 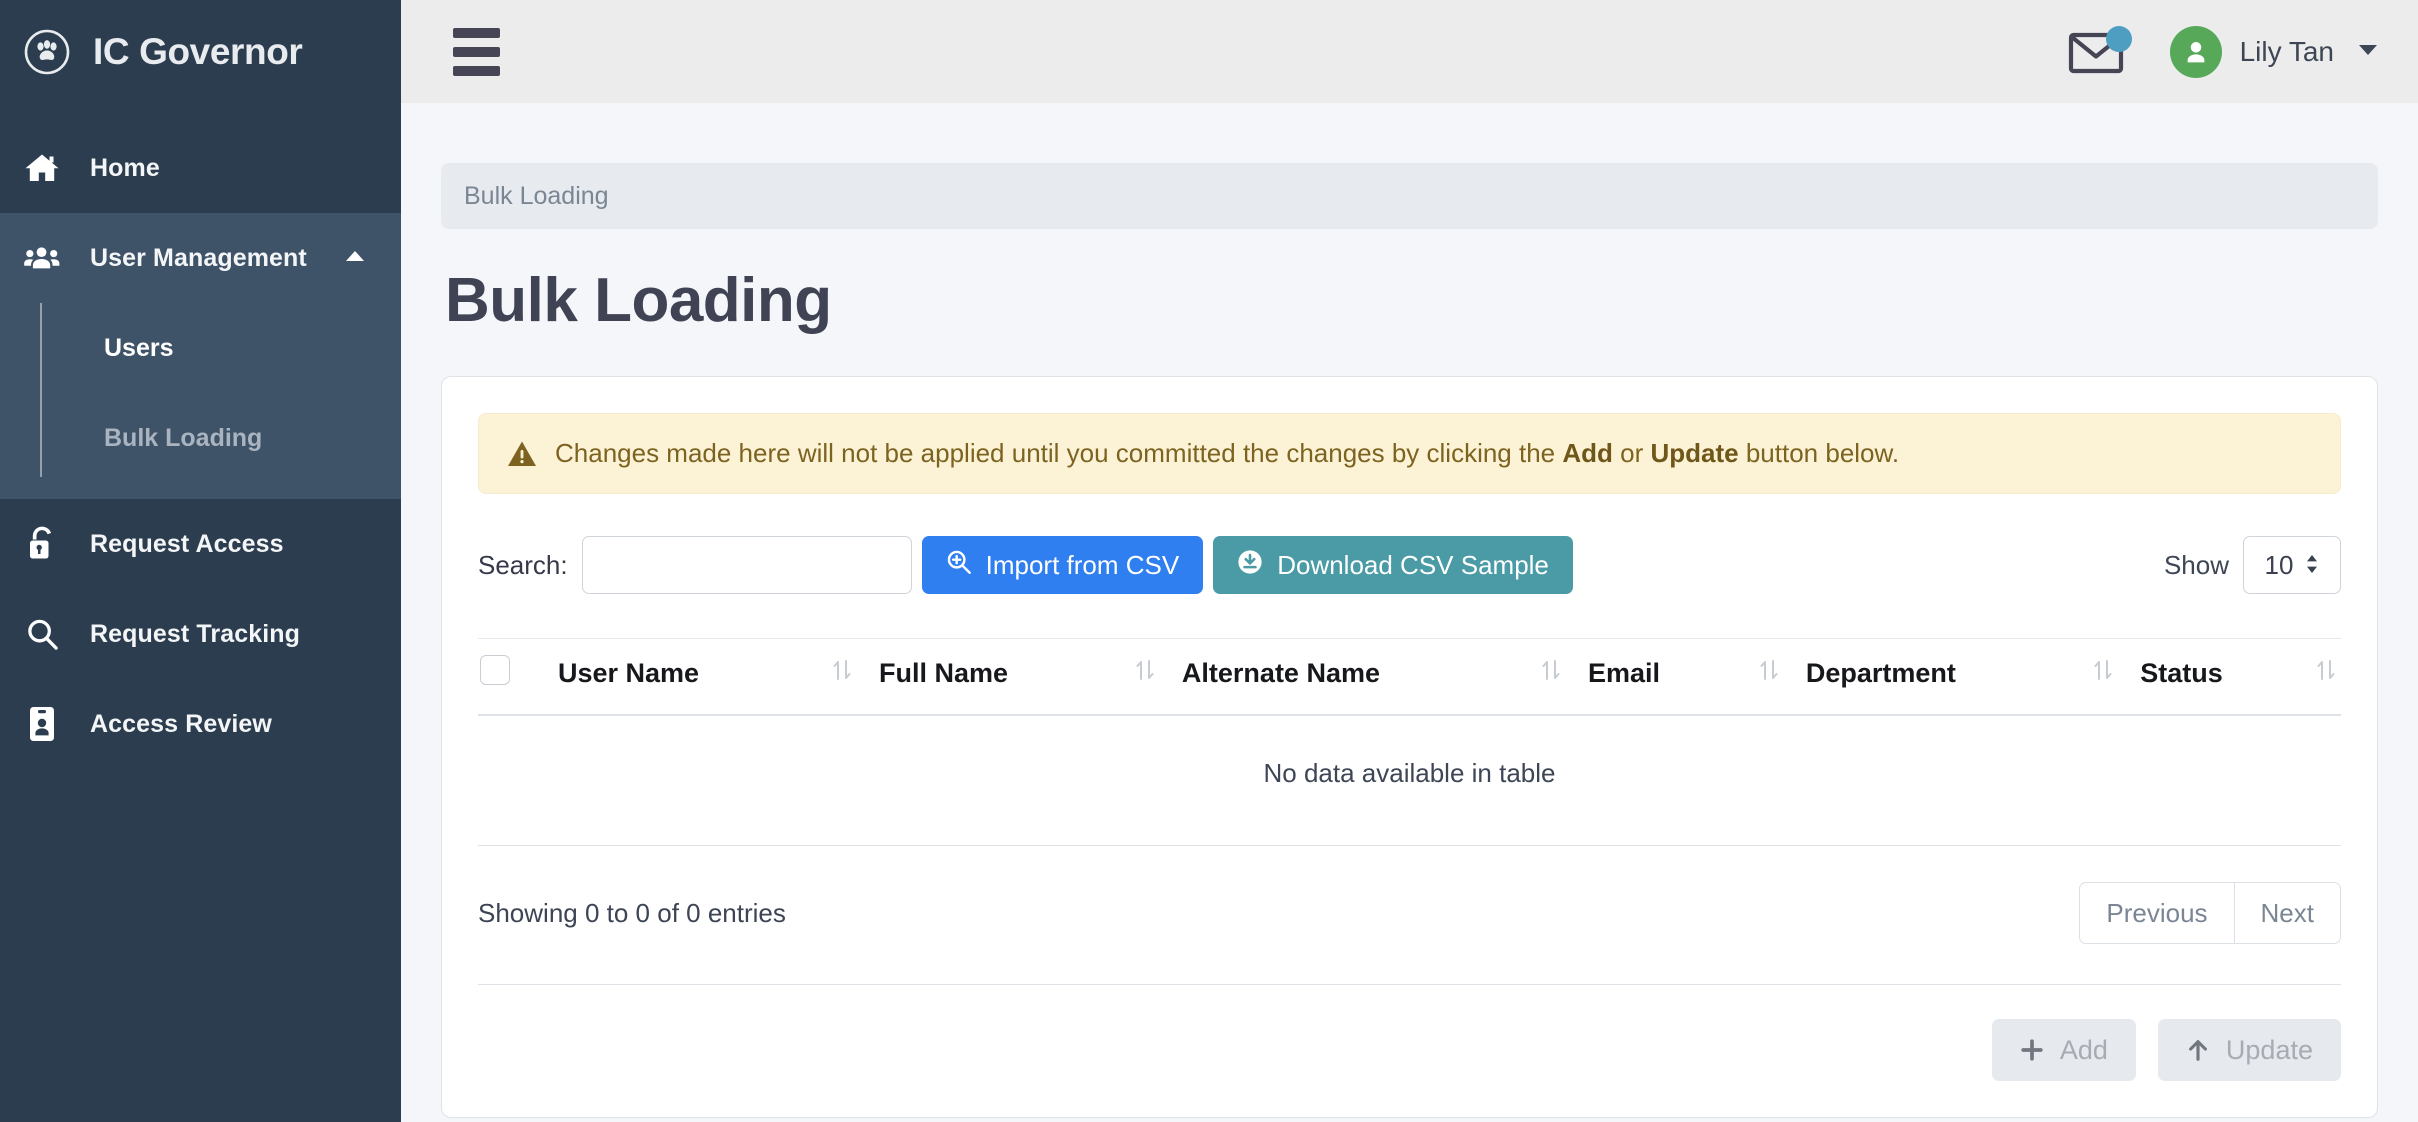 What do you see at coordinates (200, 634) in the screenshot?
I see `sidebar-item-request-tracking: Request Tracking` at bounding box center [200, 634].